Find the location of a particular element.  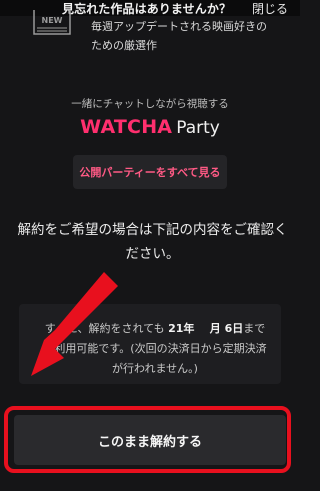

party-word: Party is located at coordinates (198, 128).